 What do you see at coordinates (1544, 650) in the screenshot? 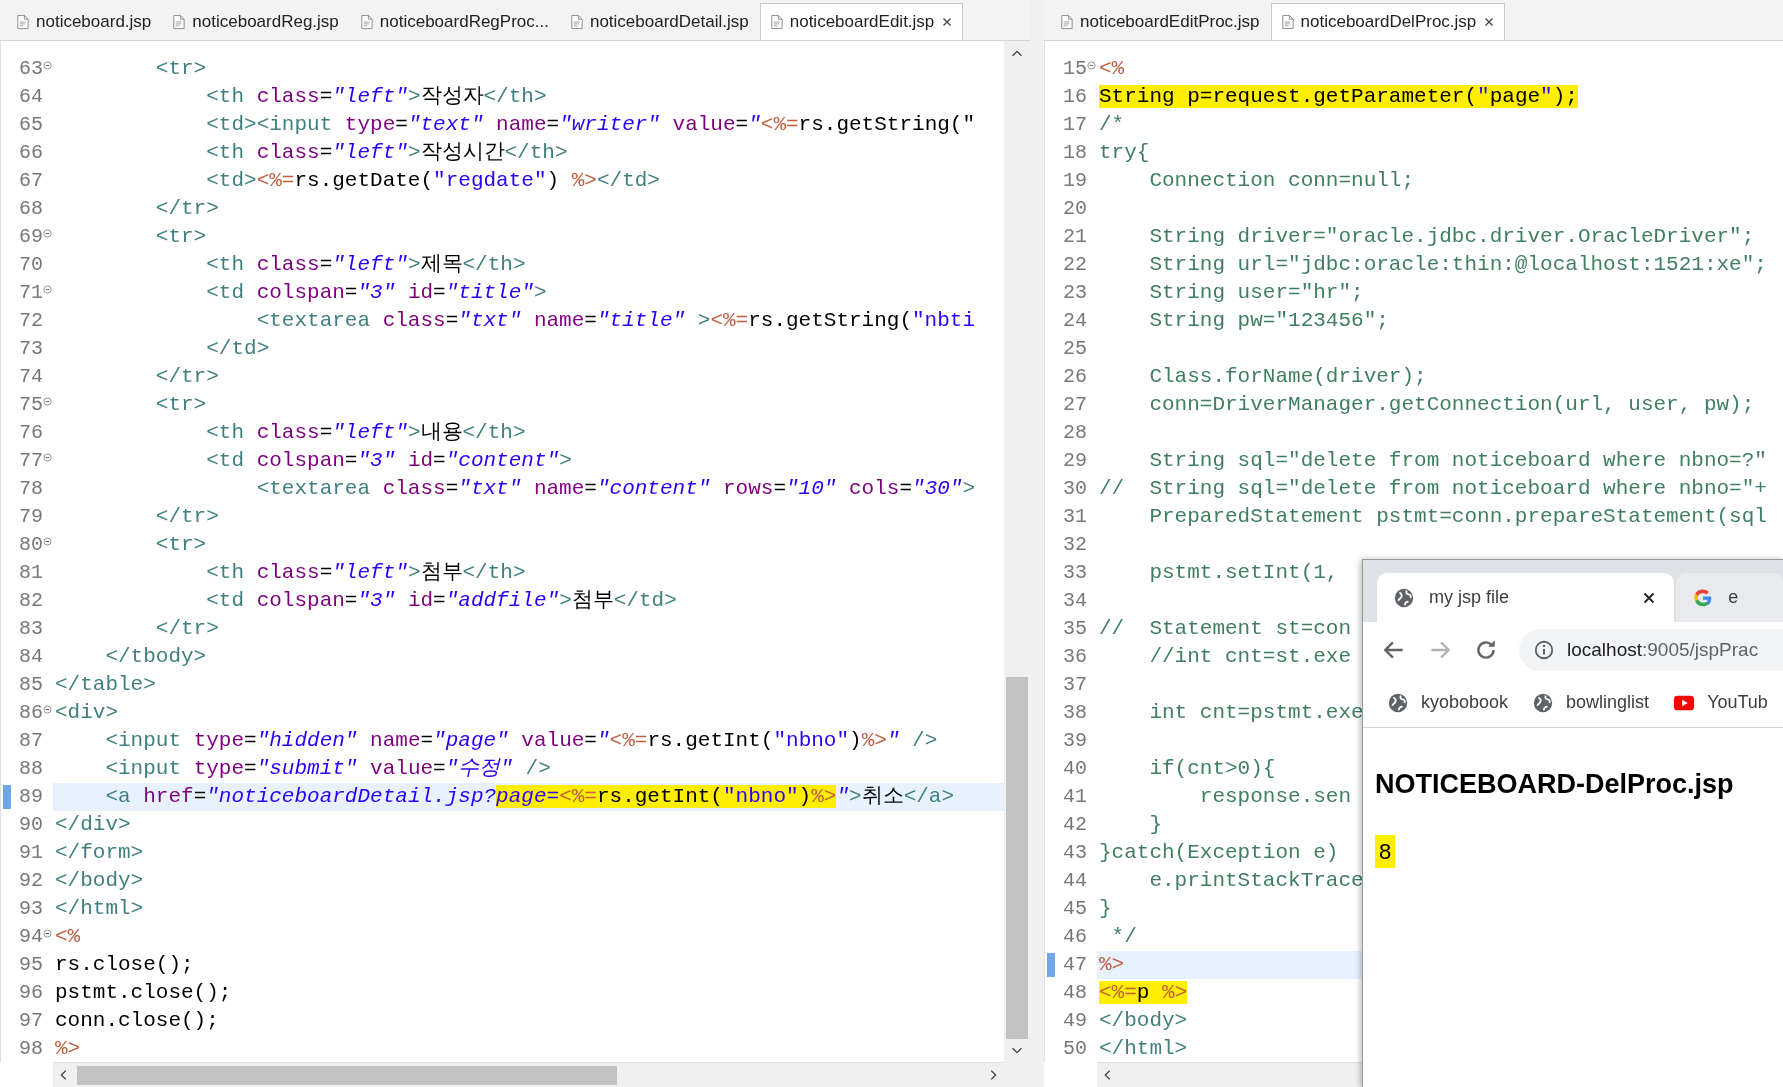
I see `info-icon` at bounding box center [1544, 650].